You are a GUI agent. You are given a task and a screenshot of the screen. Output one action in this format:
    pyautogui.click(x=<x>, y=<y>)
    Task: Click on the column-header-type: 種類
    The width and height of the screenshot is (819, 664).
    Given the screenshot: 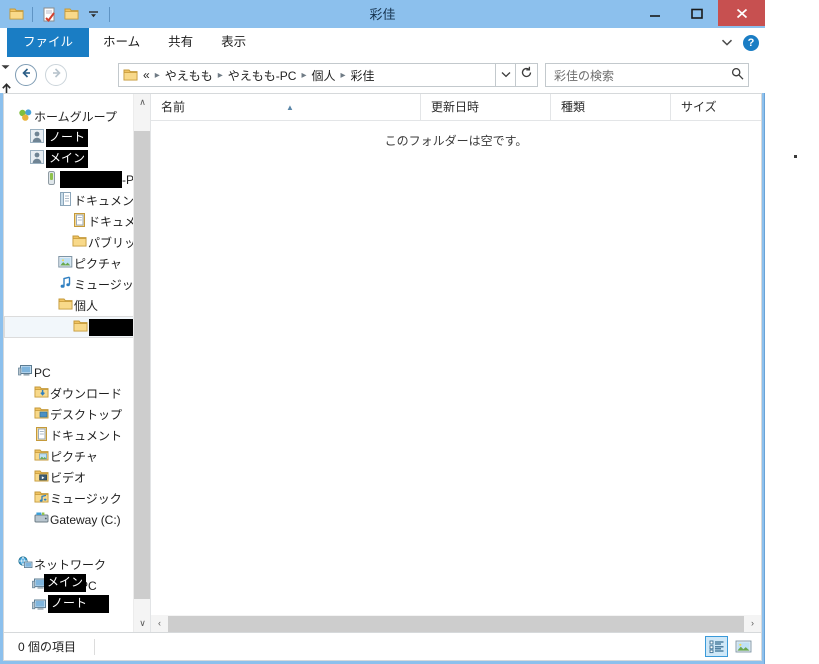 What is the action you would take?
    pyautogui.click(x=611, y=107)
    